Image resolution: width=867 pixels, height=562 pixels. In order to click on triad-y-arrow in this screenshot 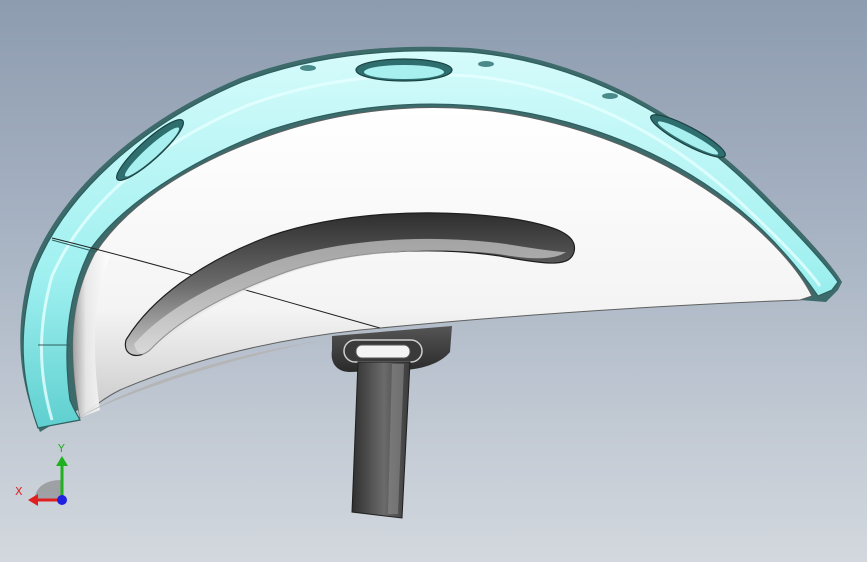, I will do `click(62, 461)`.